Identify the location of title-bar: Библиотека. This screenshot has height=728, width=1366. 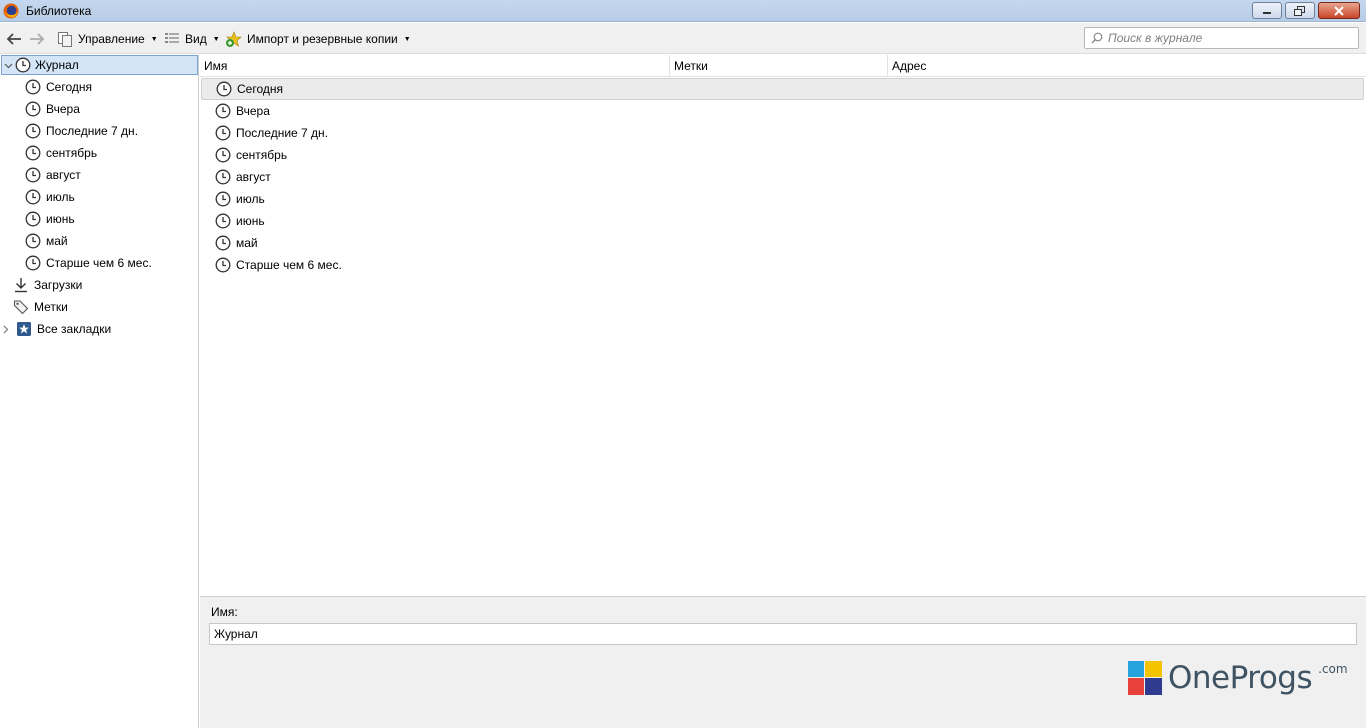
(683, 11).